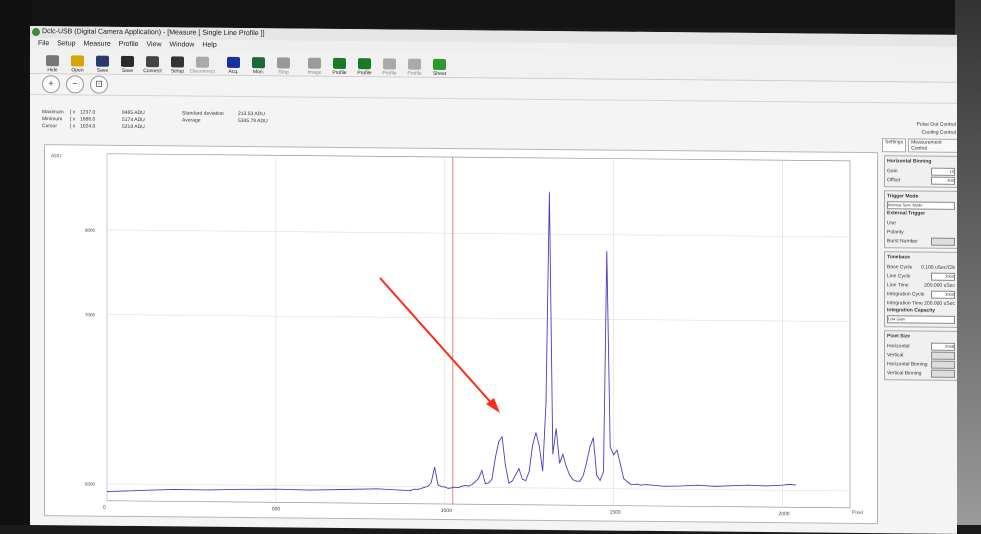  I want to click on arrow-shaft, so click(437, 342).